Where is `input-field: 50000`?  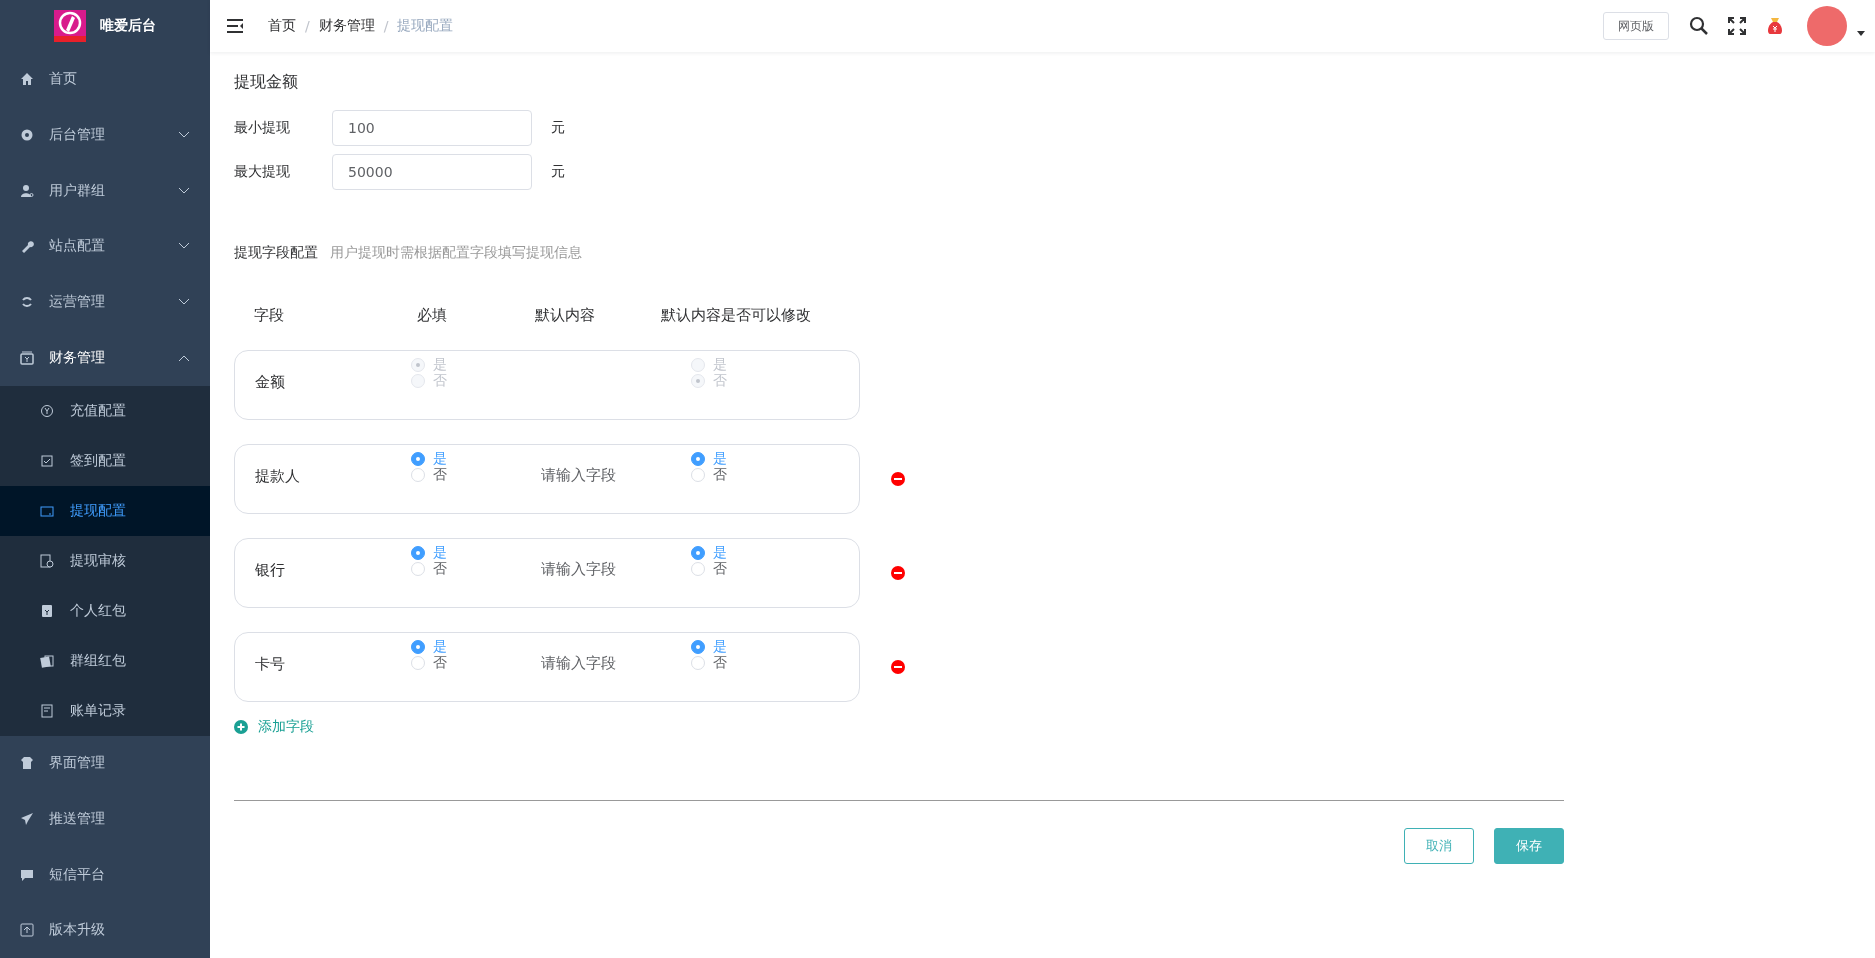
input-field: 50000 is located at coordinates (432, 172).